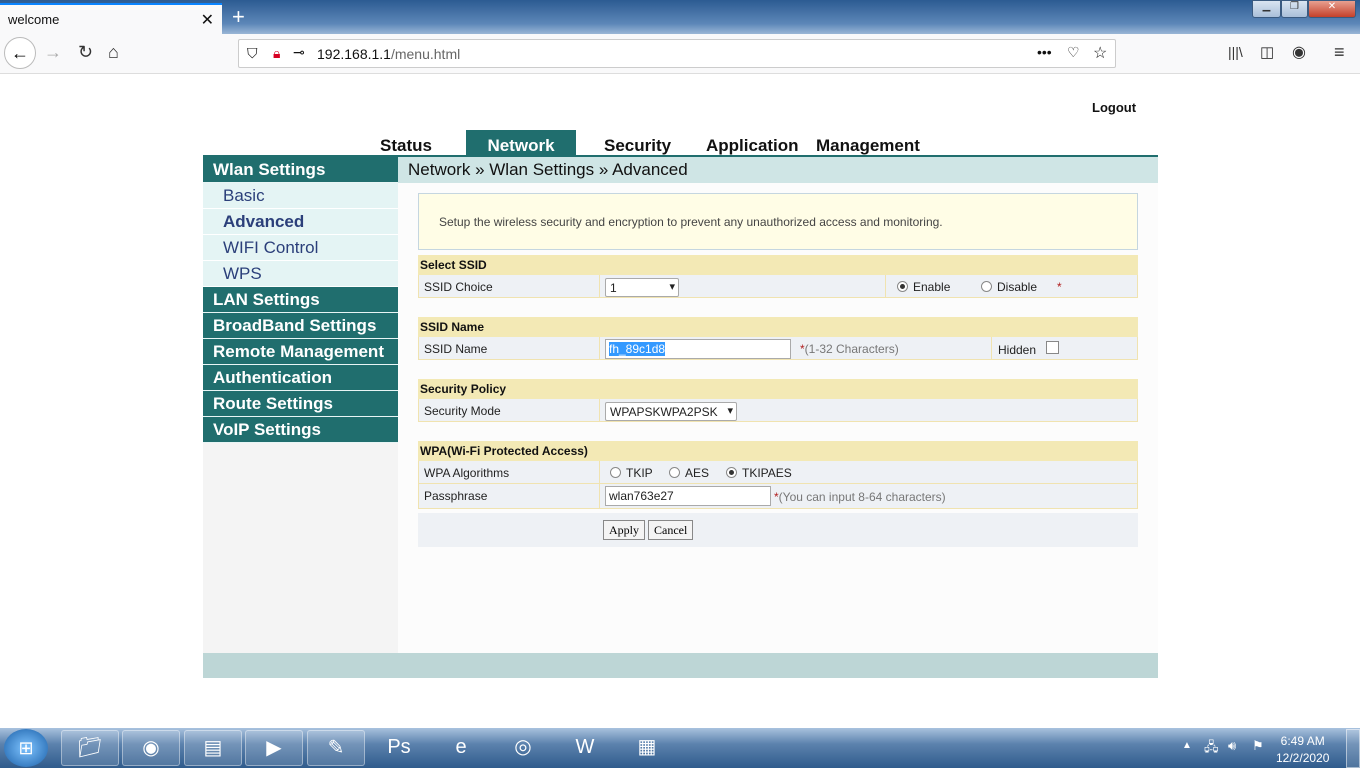  Describe the element at coordinates (1266, 9) in the screenshot. I see `minimize-button: ▁` at that location.